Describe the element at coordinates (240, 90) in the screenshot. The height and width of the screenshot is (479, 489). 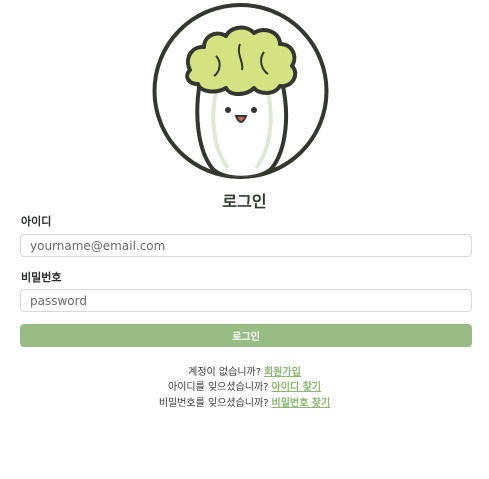
I see `cabbage-mascot-icon` at that location.